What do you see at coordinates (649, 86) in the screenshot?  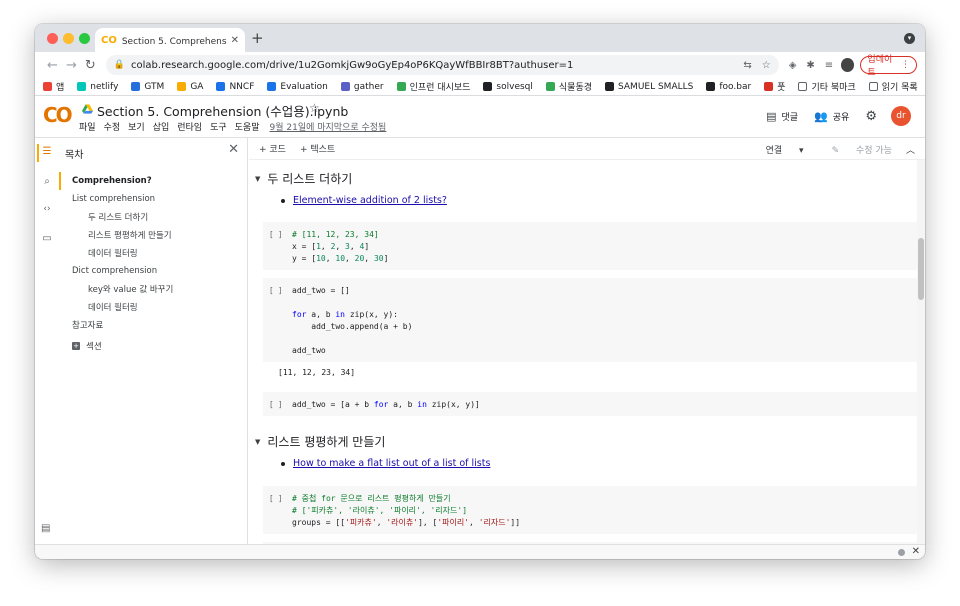 I see `bookmark-item: SAMUEL SMALLS` at bounding box center [649, 86].